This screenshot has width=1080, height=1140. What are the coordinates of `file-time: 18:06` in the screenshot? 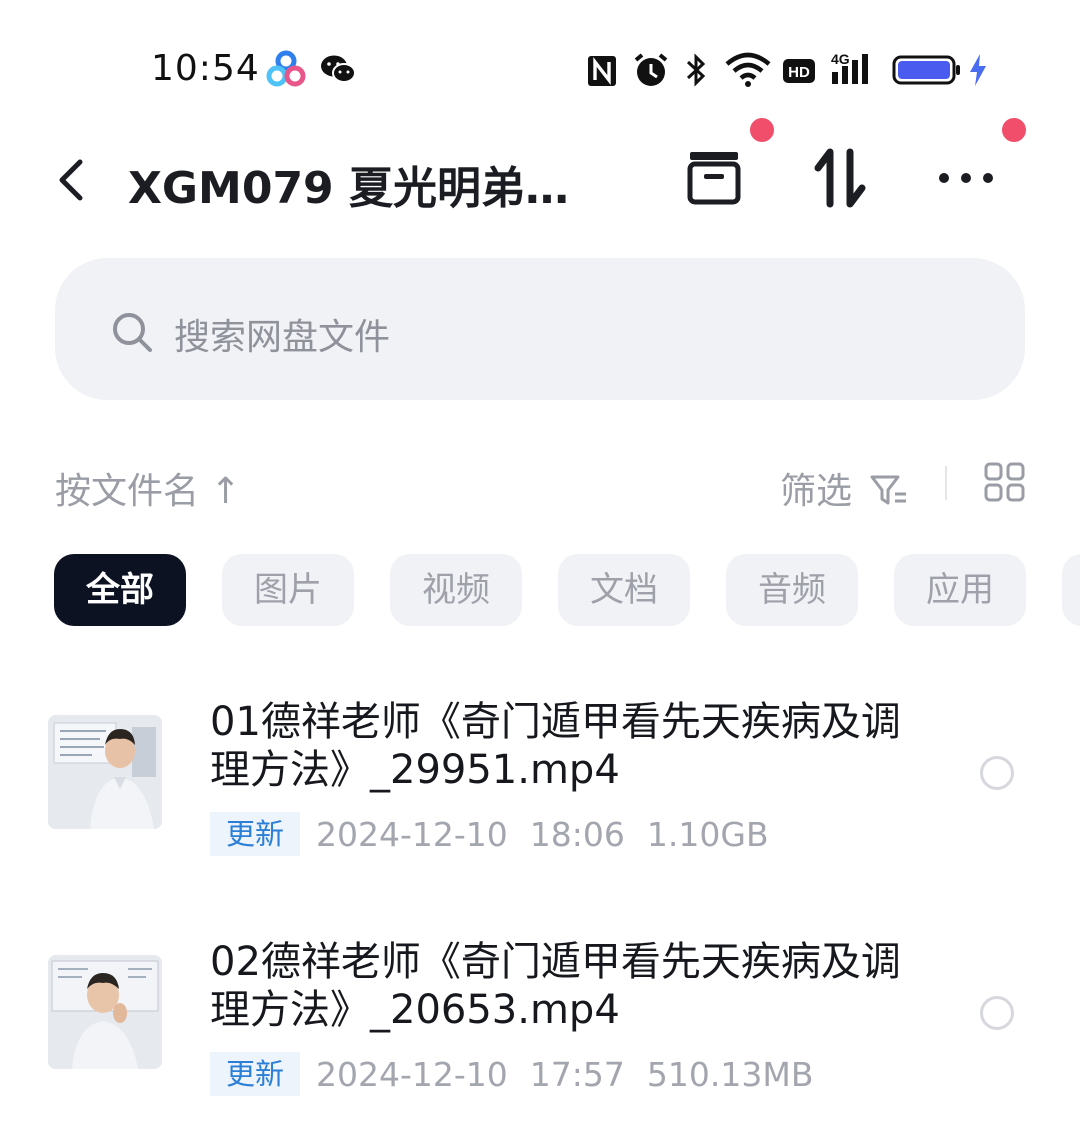 It's located at (577, 834).